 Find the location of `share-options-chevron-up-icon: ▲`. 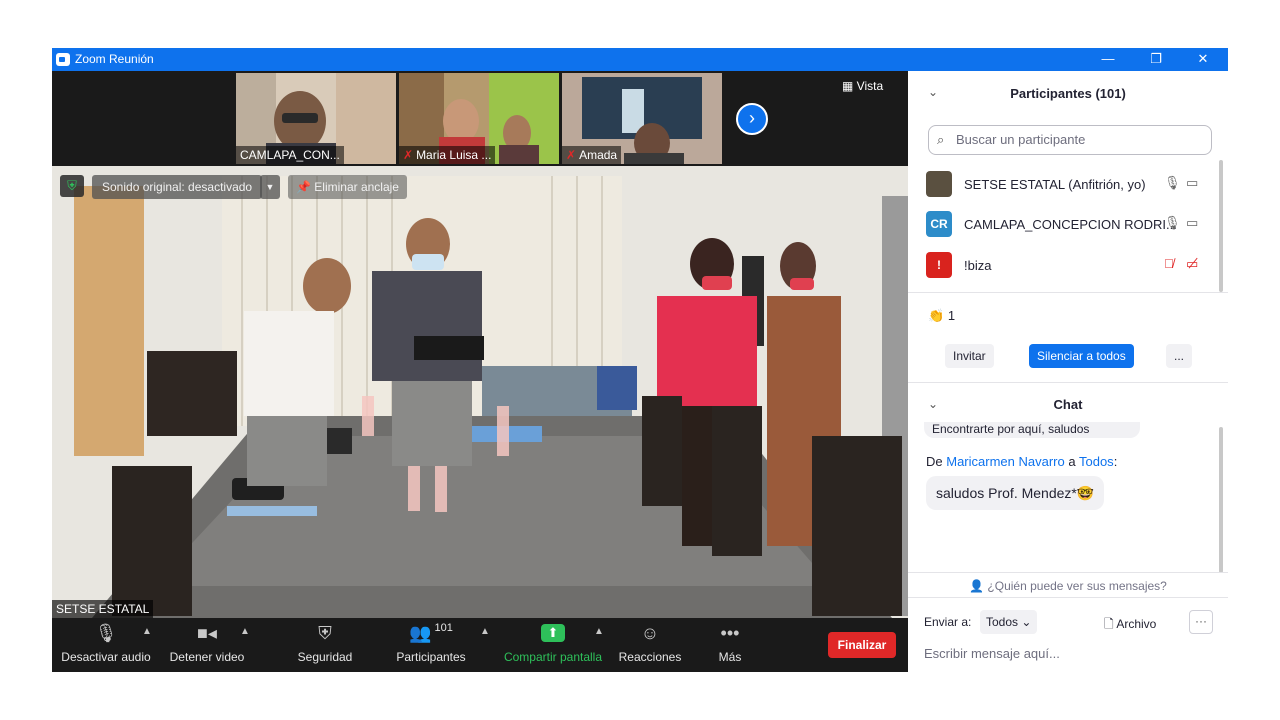

share-options-chevron-up-icon: ▲ is located at coordinates (599, 631).